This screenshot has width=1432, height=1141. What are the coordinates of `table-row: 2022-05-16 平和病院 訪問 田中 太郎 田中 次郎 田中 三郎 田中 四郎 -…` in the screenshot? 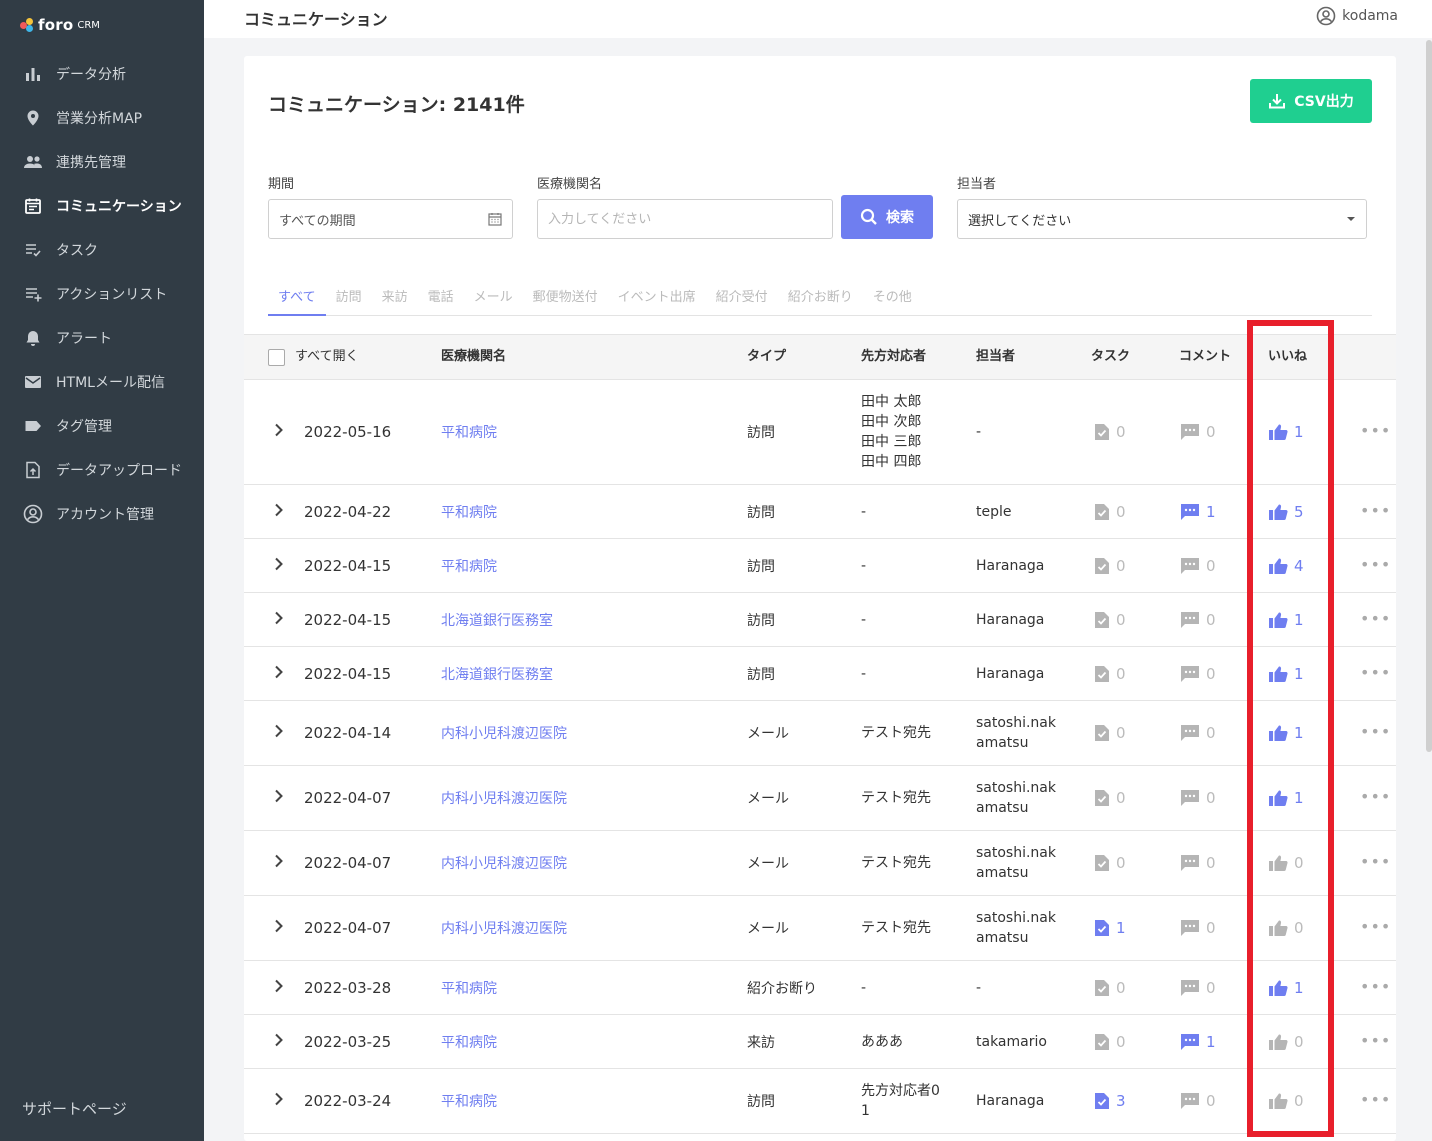 It's located at (820, 432).